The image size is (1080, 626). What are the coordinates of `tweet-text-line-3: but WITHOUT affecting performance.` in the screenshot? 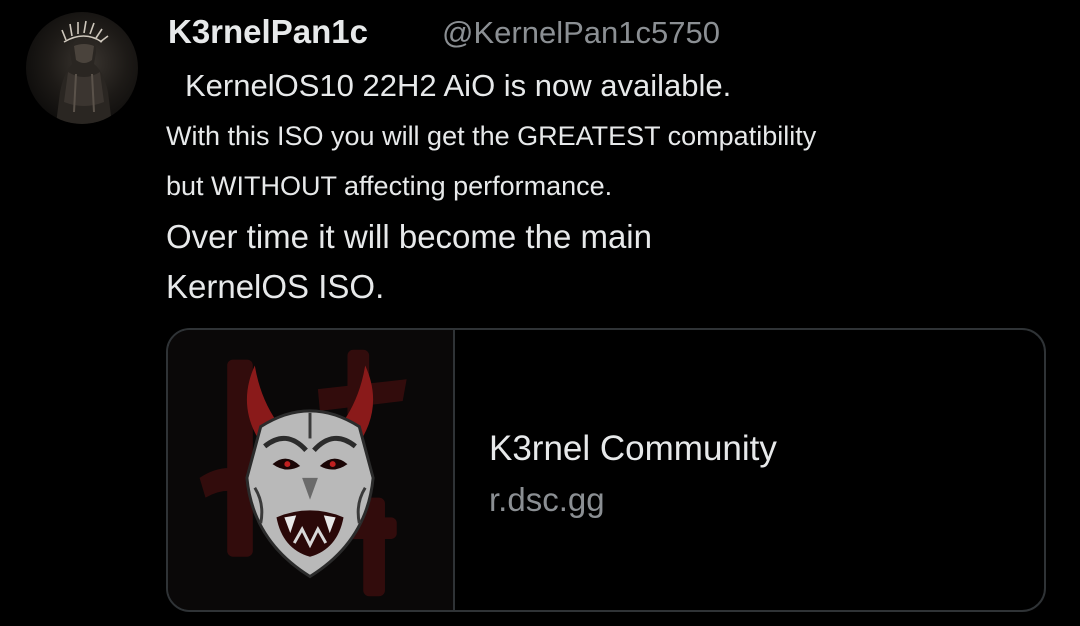 It's located at (389, 186).